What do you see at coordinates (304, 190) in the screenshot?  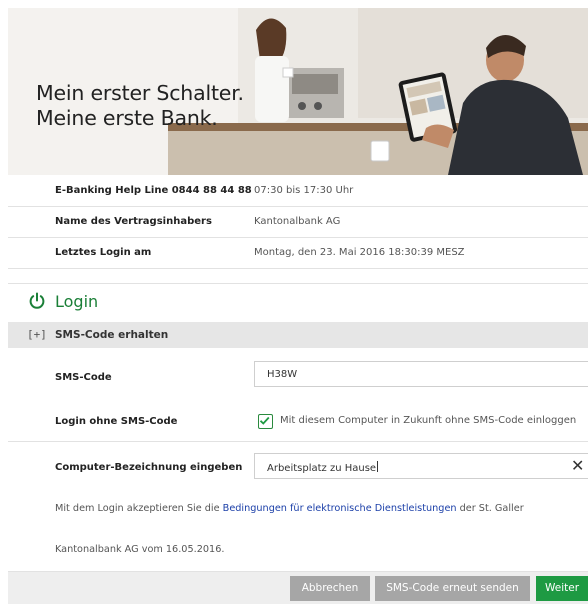 I see `info-value: 07:30 bis 17:30 Uhr` at bounding box center [304, 190].